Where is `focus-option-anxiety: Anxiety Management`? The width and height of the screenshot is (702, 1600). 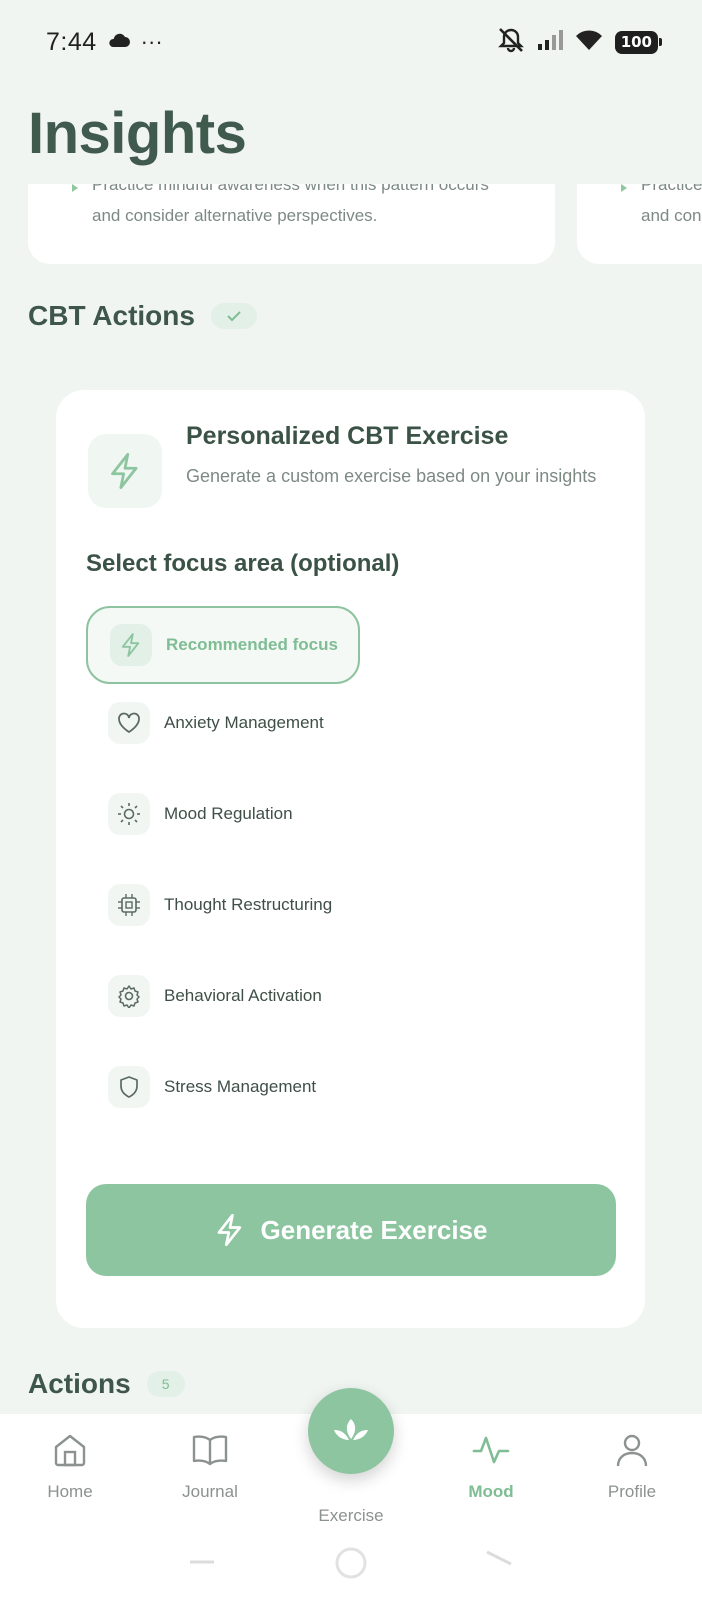
focus-option-anxiety: Anxiety Management is located at coordinates (226, 723).